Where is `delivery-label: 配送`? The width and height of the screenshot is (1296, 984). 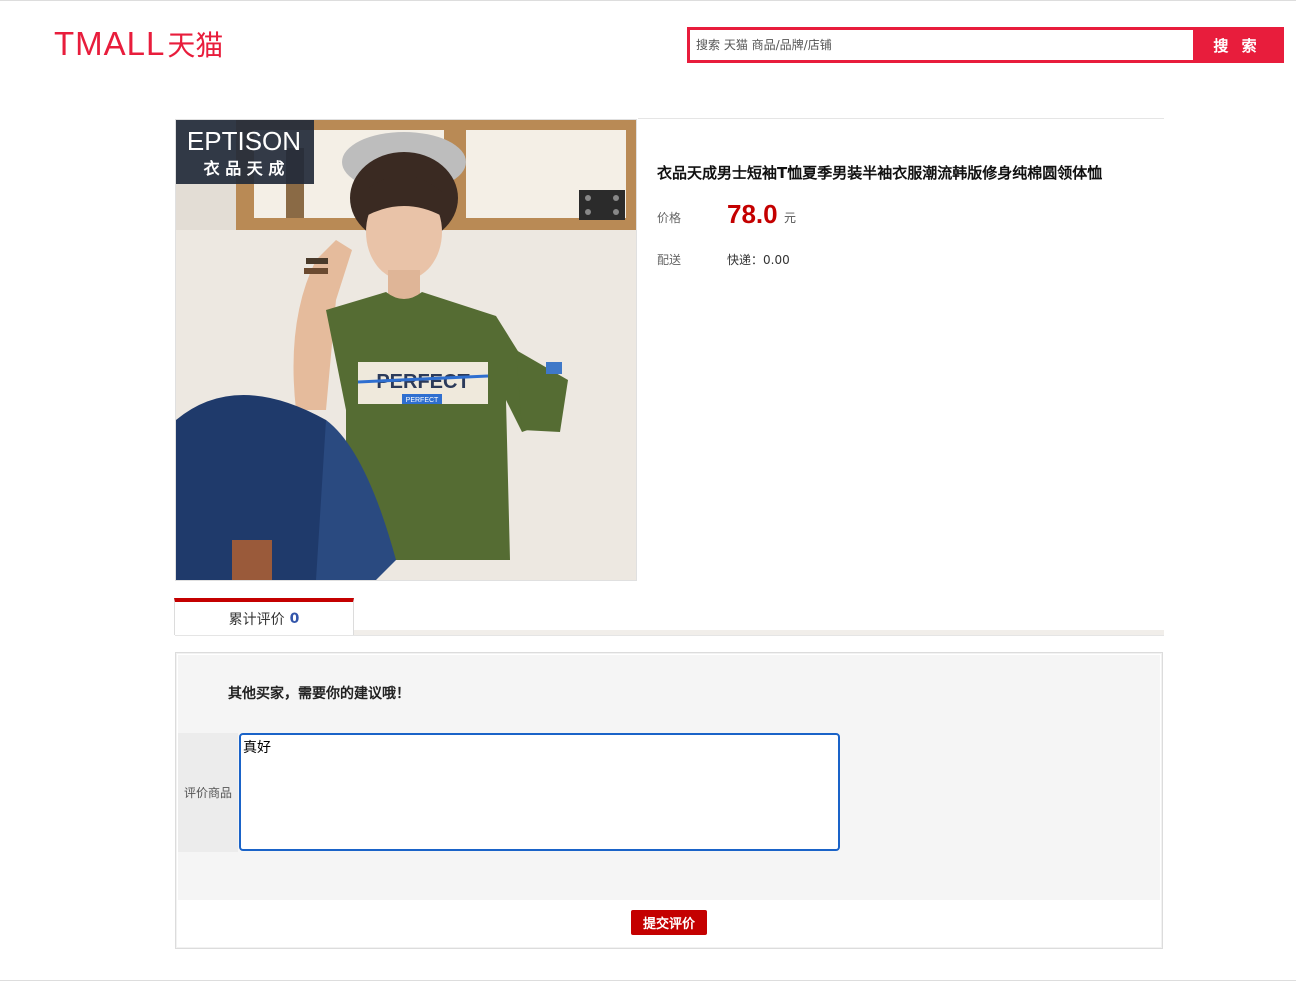 delivery-label: 配送 is located at coordinates (669, 260).